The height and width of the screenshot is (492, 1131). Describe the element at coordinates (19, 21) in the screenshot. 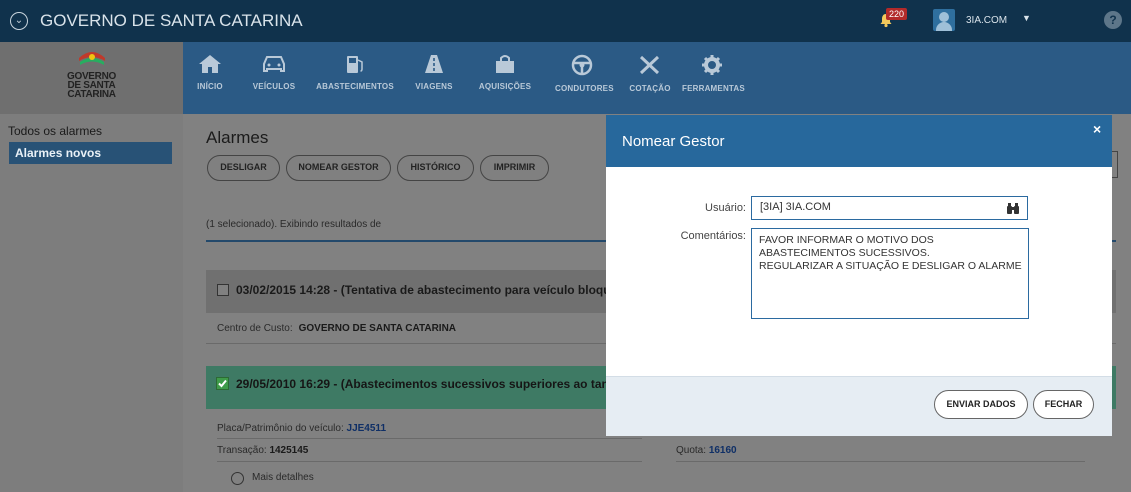

I see `chevron-down-circle-icon: ⌄` at that location.